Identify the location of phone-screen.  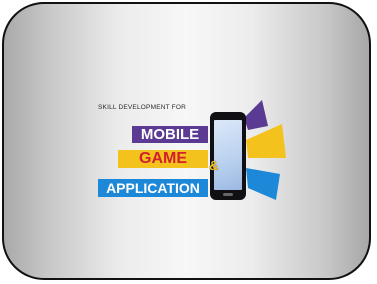
(228, 155).